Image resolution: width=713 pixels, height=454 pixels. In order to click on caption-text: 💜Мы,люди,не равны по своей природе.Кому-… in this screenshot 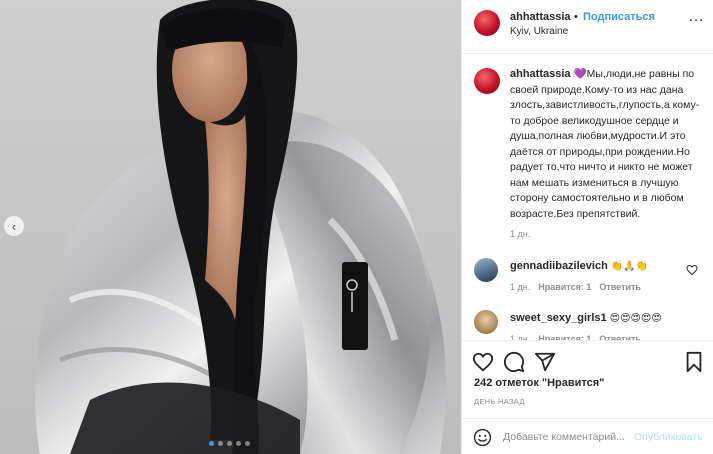, I will do `click(605, 144)`.